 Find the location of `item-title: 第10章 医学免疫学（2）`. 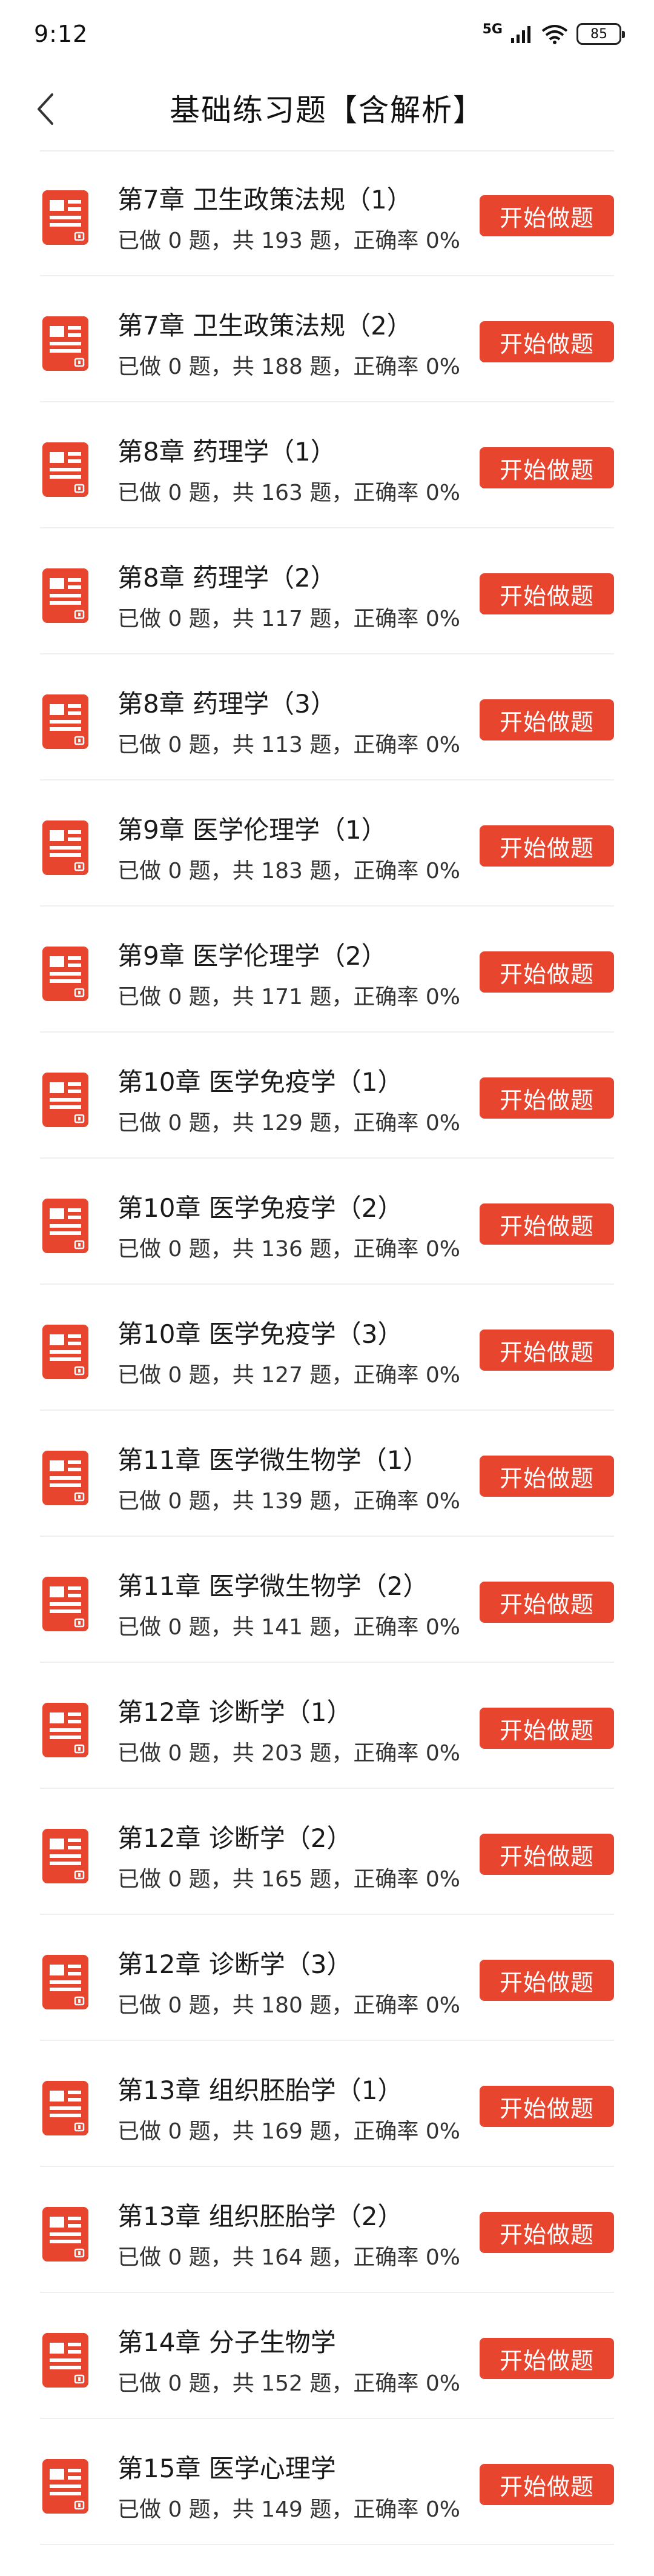

item-title: 第10章 医学免疫学（2） is located at coordinates (260, 1208).